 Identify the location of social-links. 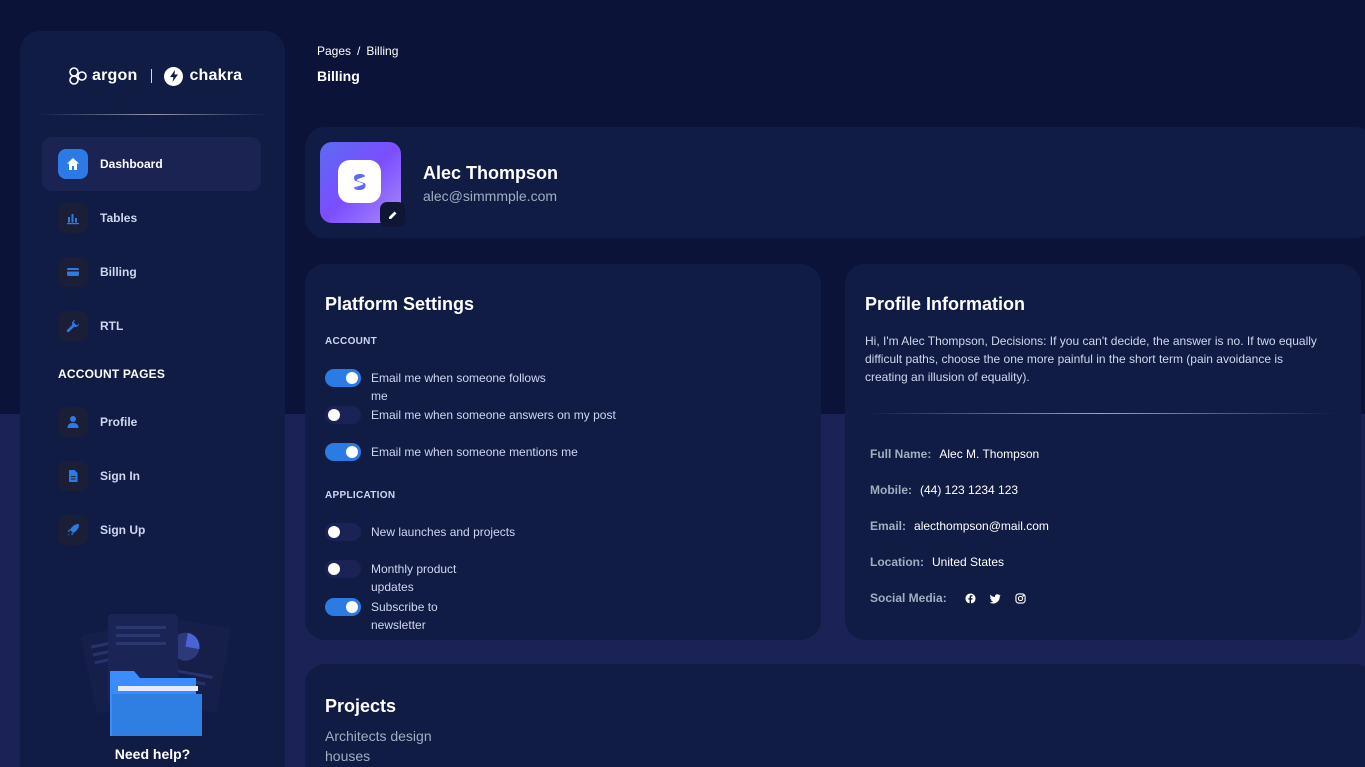
(995, 598).